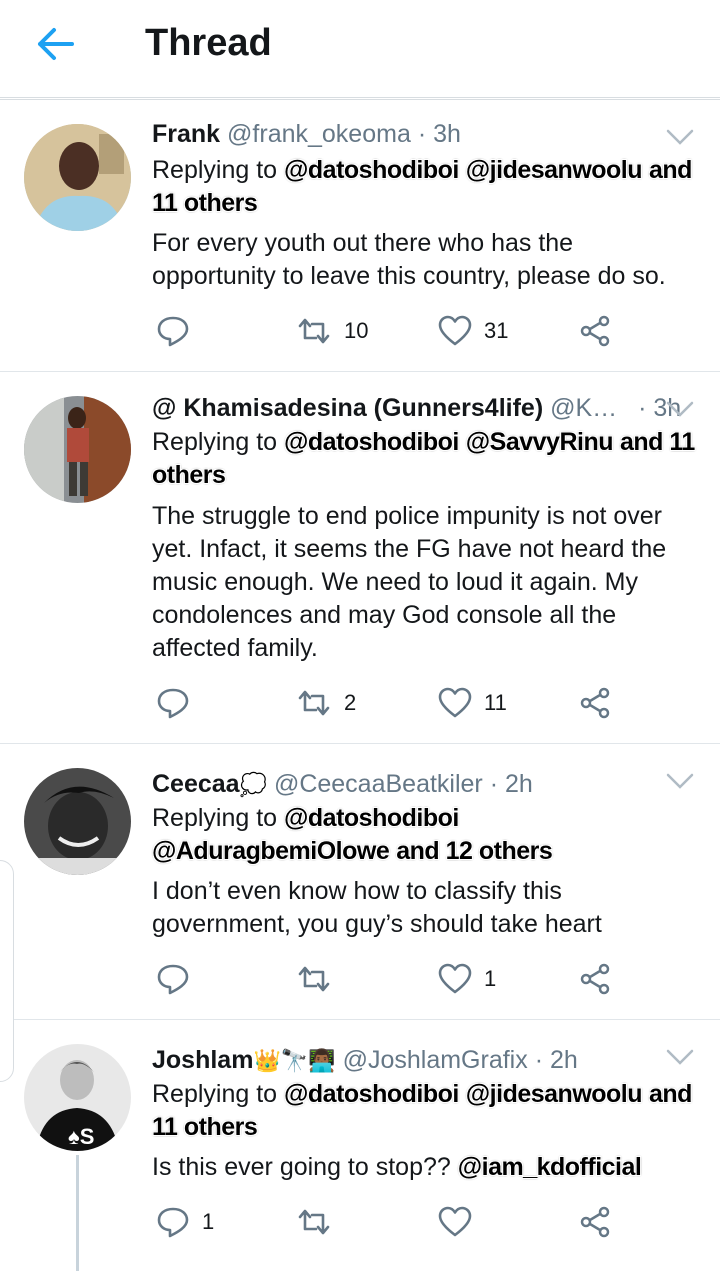 The height and width of the screenshot is (1271, 720). I want to click on user-name: Joshlam, so click(202, 1060).